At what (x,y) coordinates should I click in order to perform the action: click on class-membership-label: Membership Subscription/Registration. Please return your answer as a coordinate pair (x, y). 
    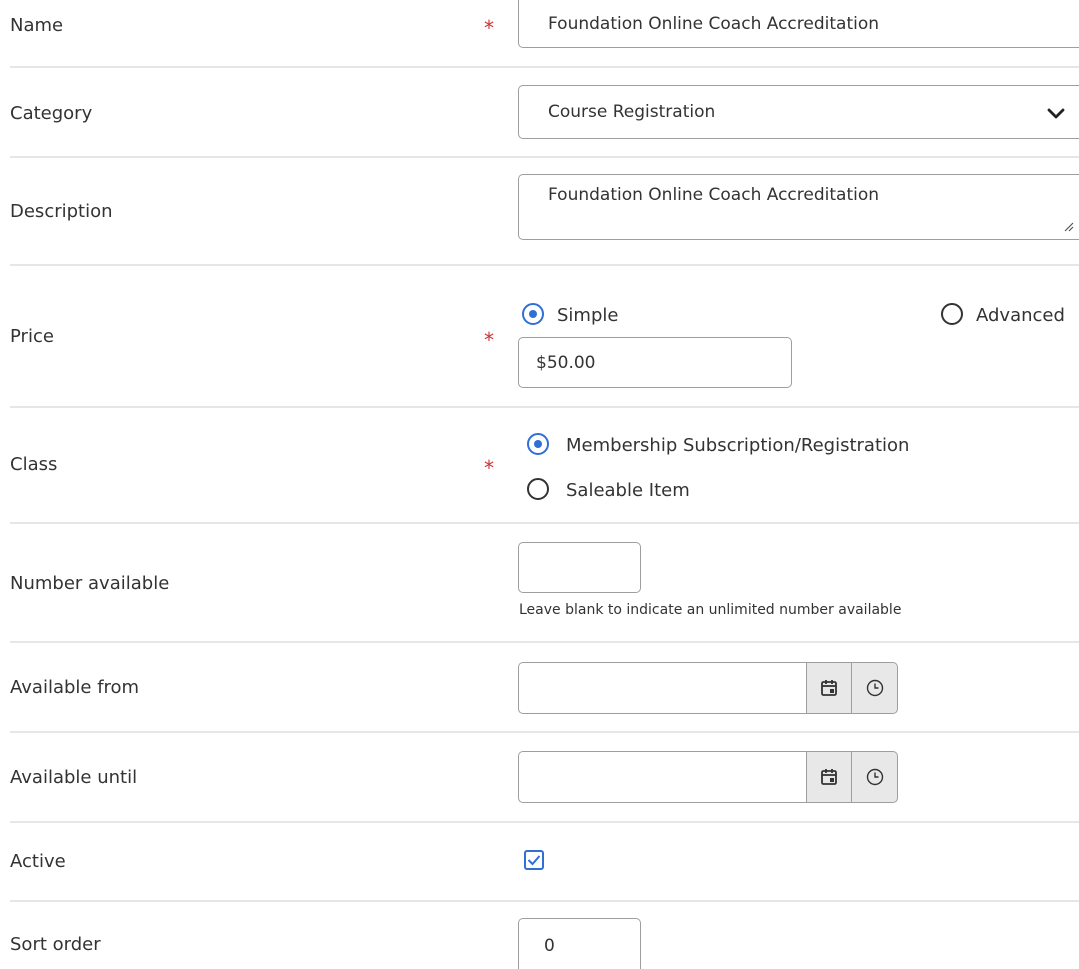
    Looking at the image, I should click on (738, 445).